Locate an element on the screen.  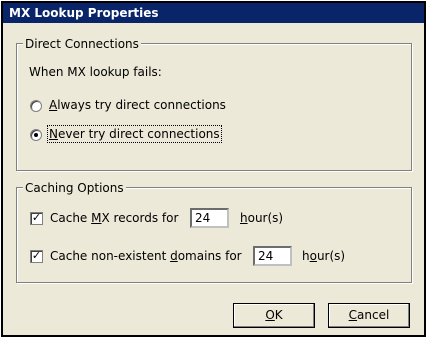
cache-nx-hours-input: 24 is located at coordinates (272, 256).